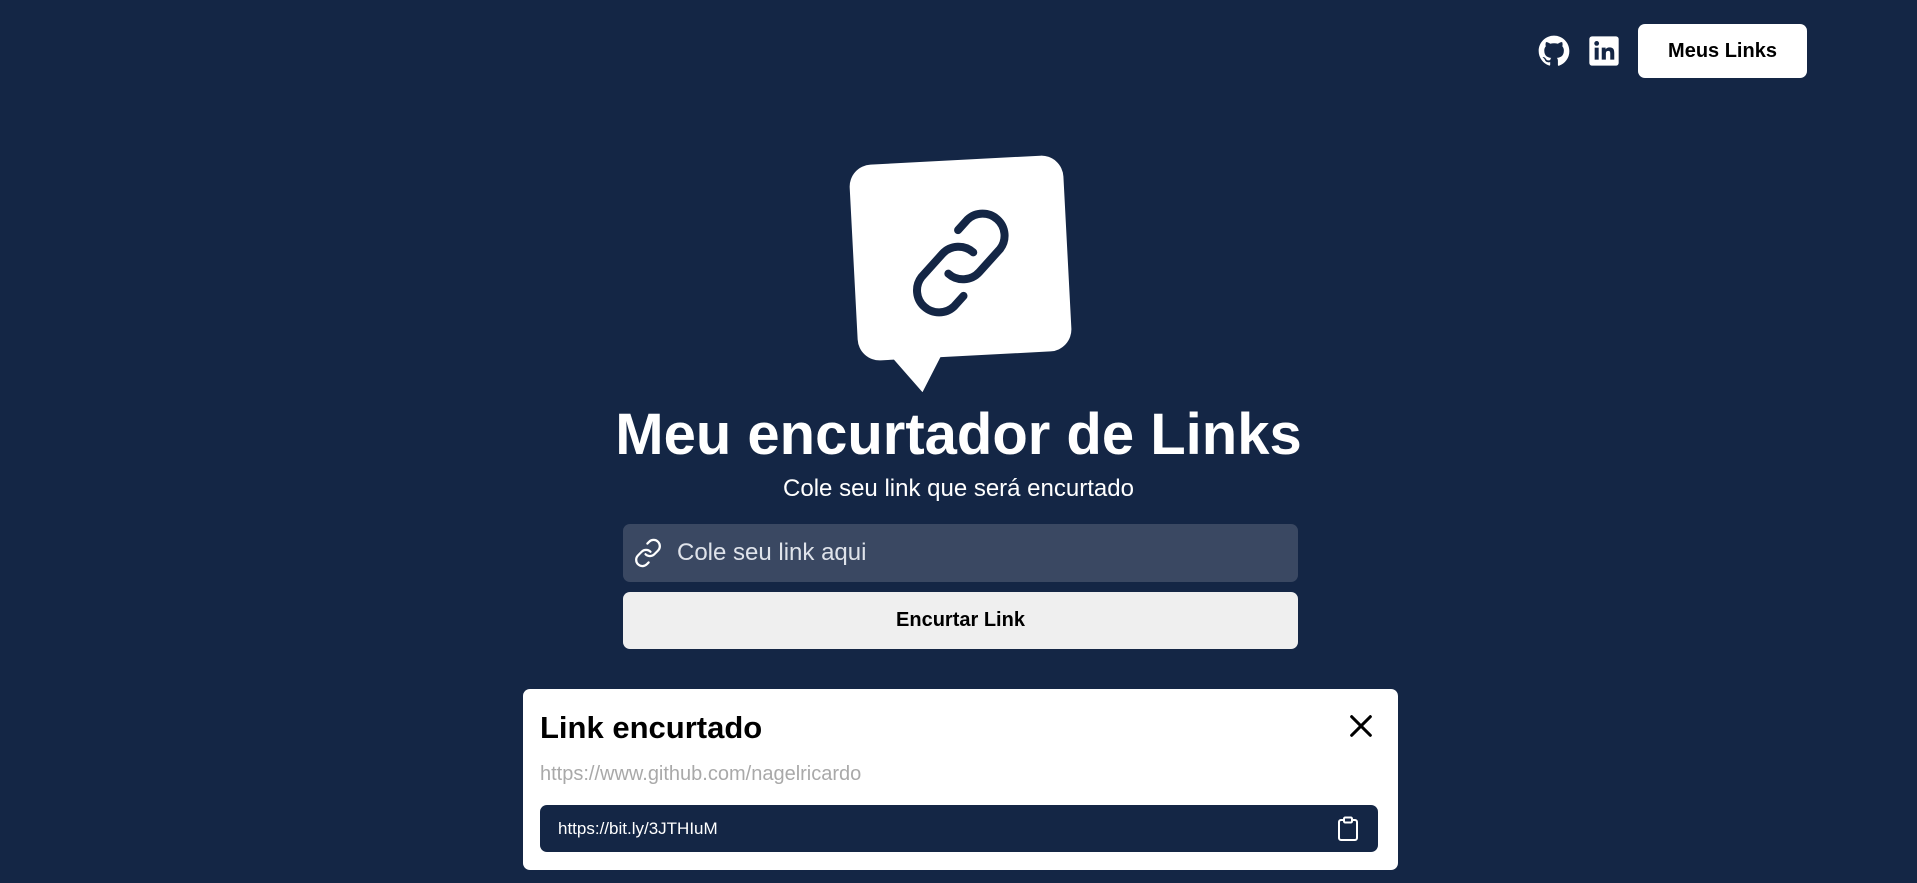  I want to click on close-icon-graphic, so click(1361, 726).